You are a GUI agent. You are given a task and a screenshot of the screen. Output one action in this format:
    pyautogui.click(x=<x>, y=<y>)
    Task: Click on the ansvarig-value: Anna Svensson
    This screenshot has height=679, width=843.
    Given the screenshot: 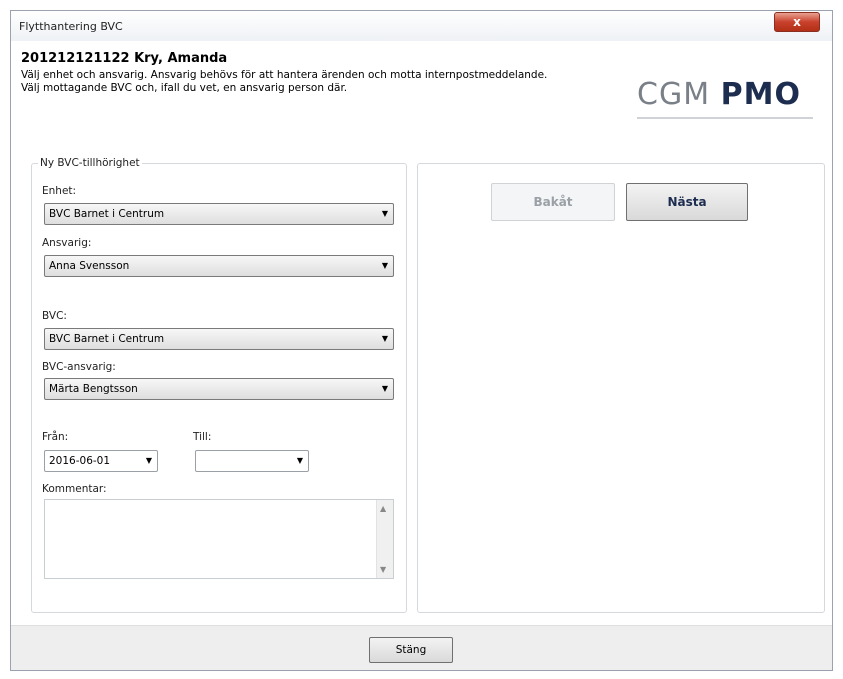 What is the action you would take?
    pyautogui.click(x=89, y=266)
    